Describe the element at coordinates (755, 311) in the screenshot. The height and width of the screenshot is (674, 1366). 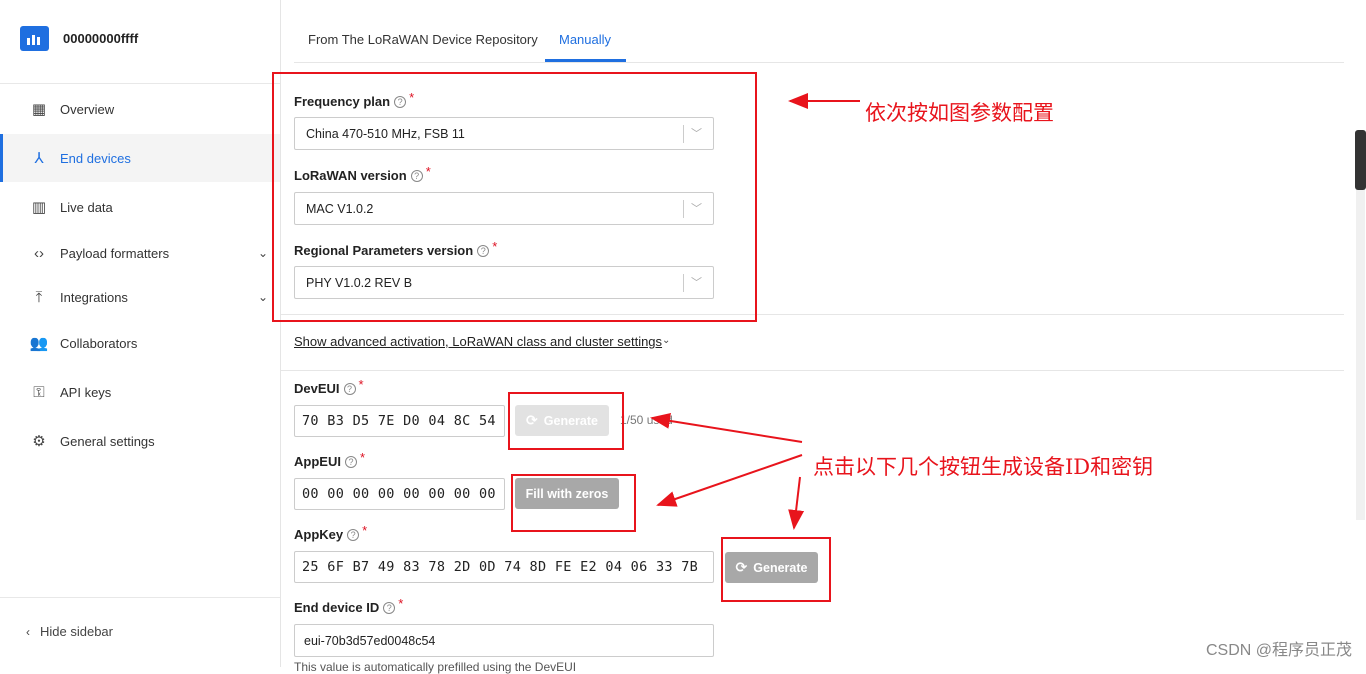
I see `annotation-arrows` at that location.